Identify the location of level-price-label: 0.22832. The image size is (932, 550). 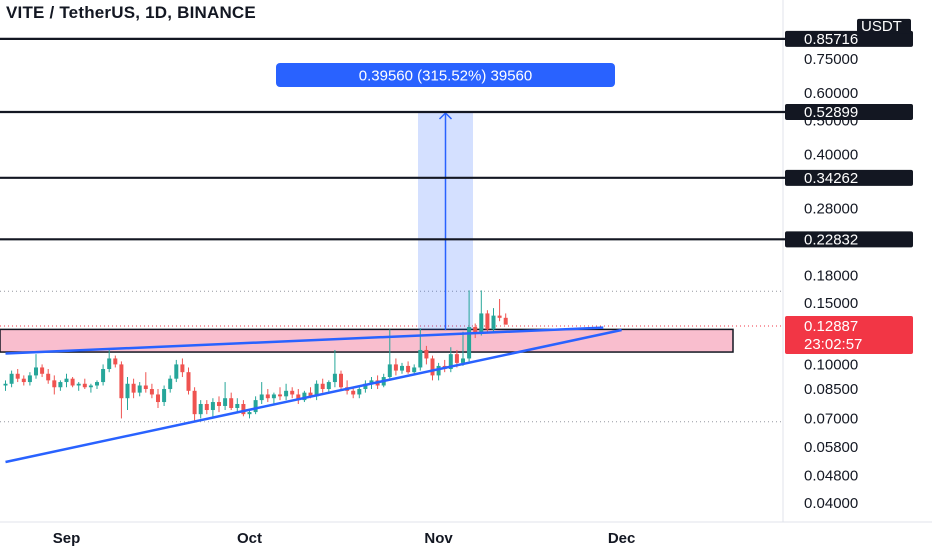
(831, 239).